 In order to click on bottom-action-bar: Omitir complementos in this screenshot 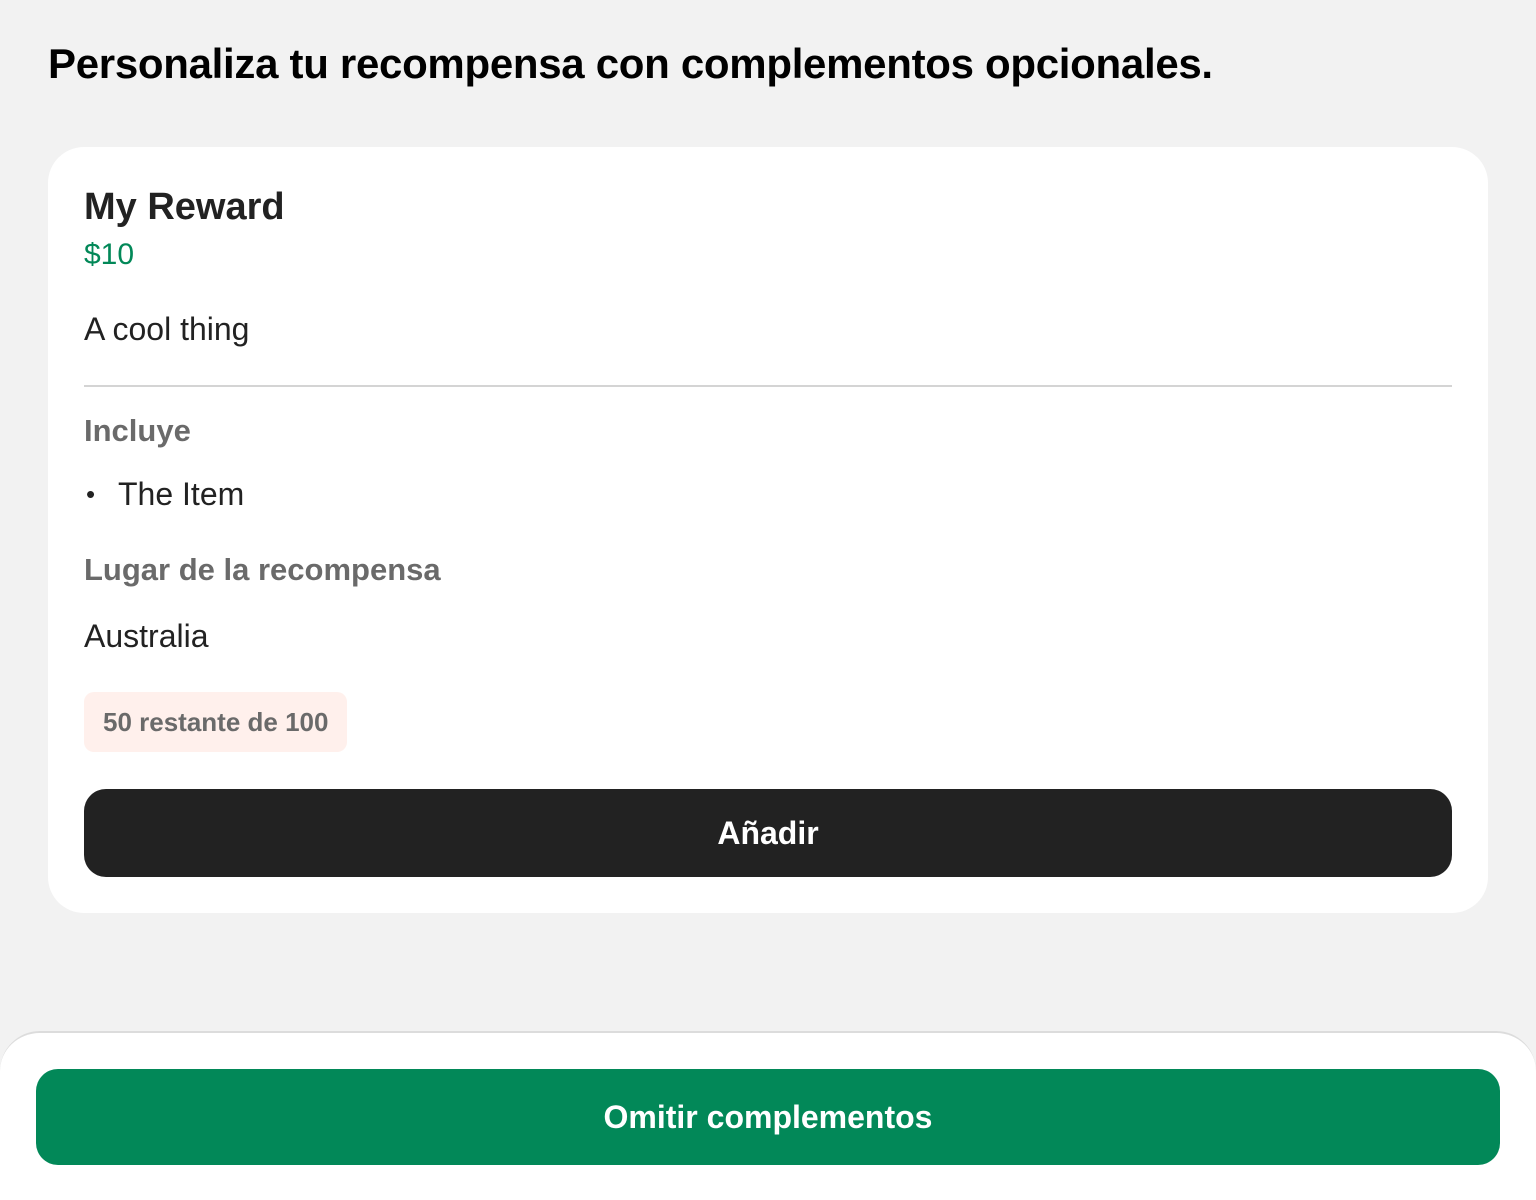, I will do `click(768, 1115)`.